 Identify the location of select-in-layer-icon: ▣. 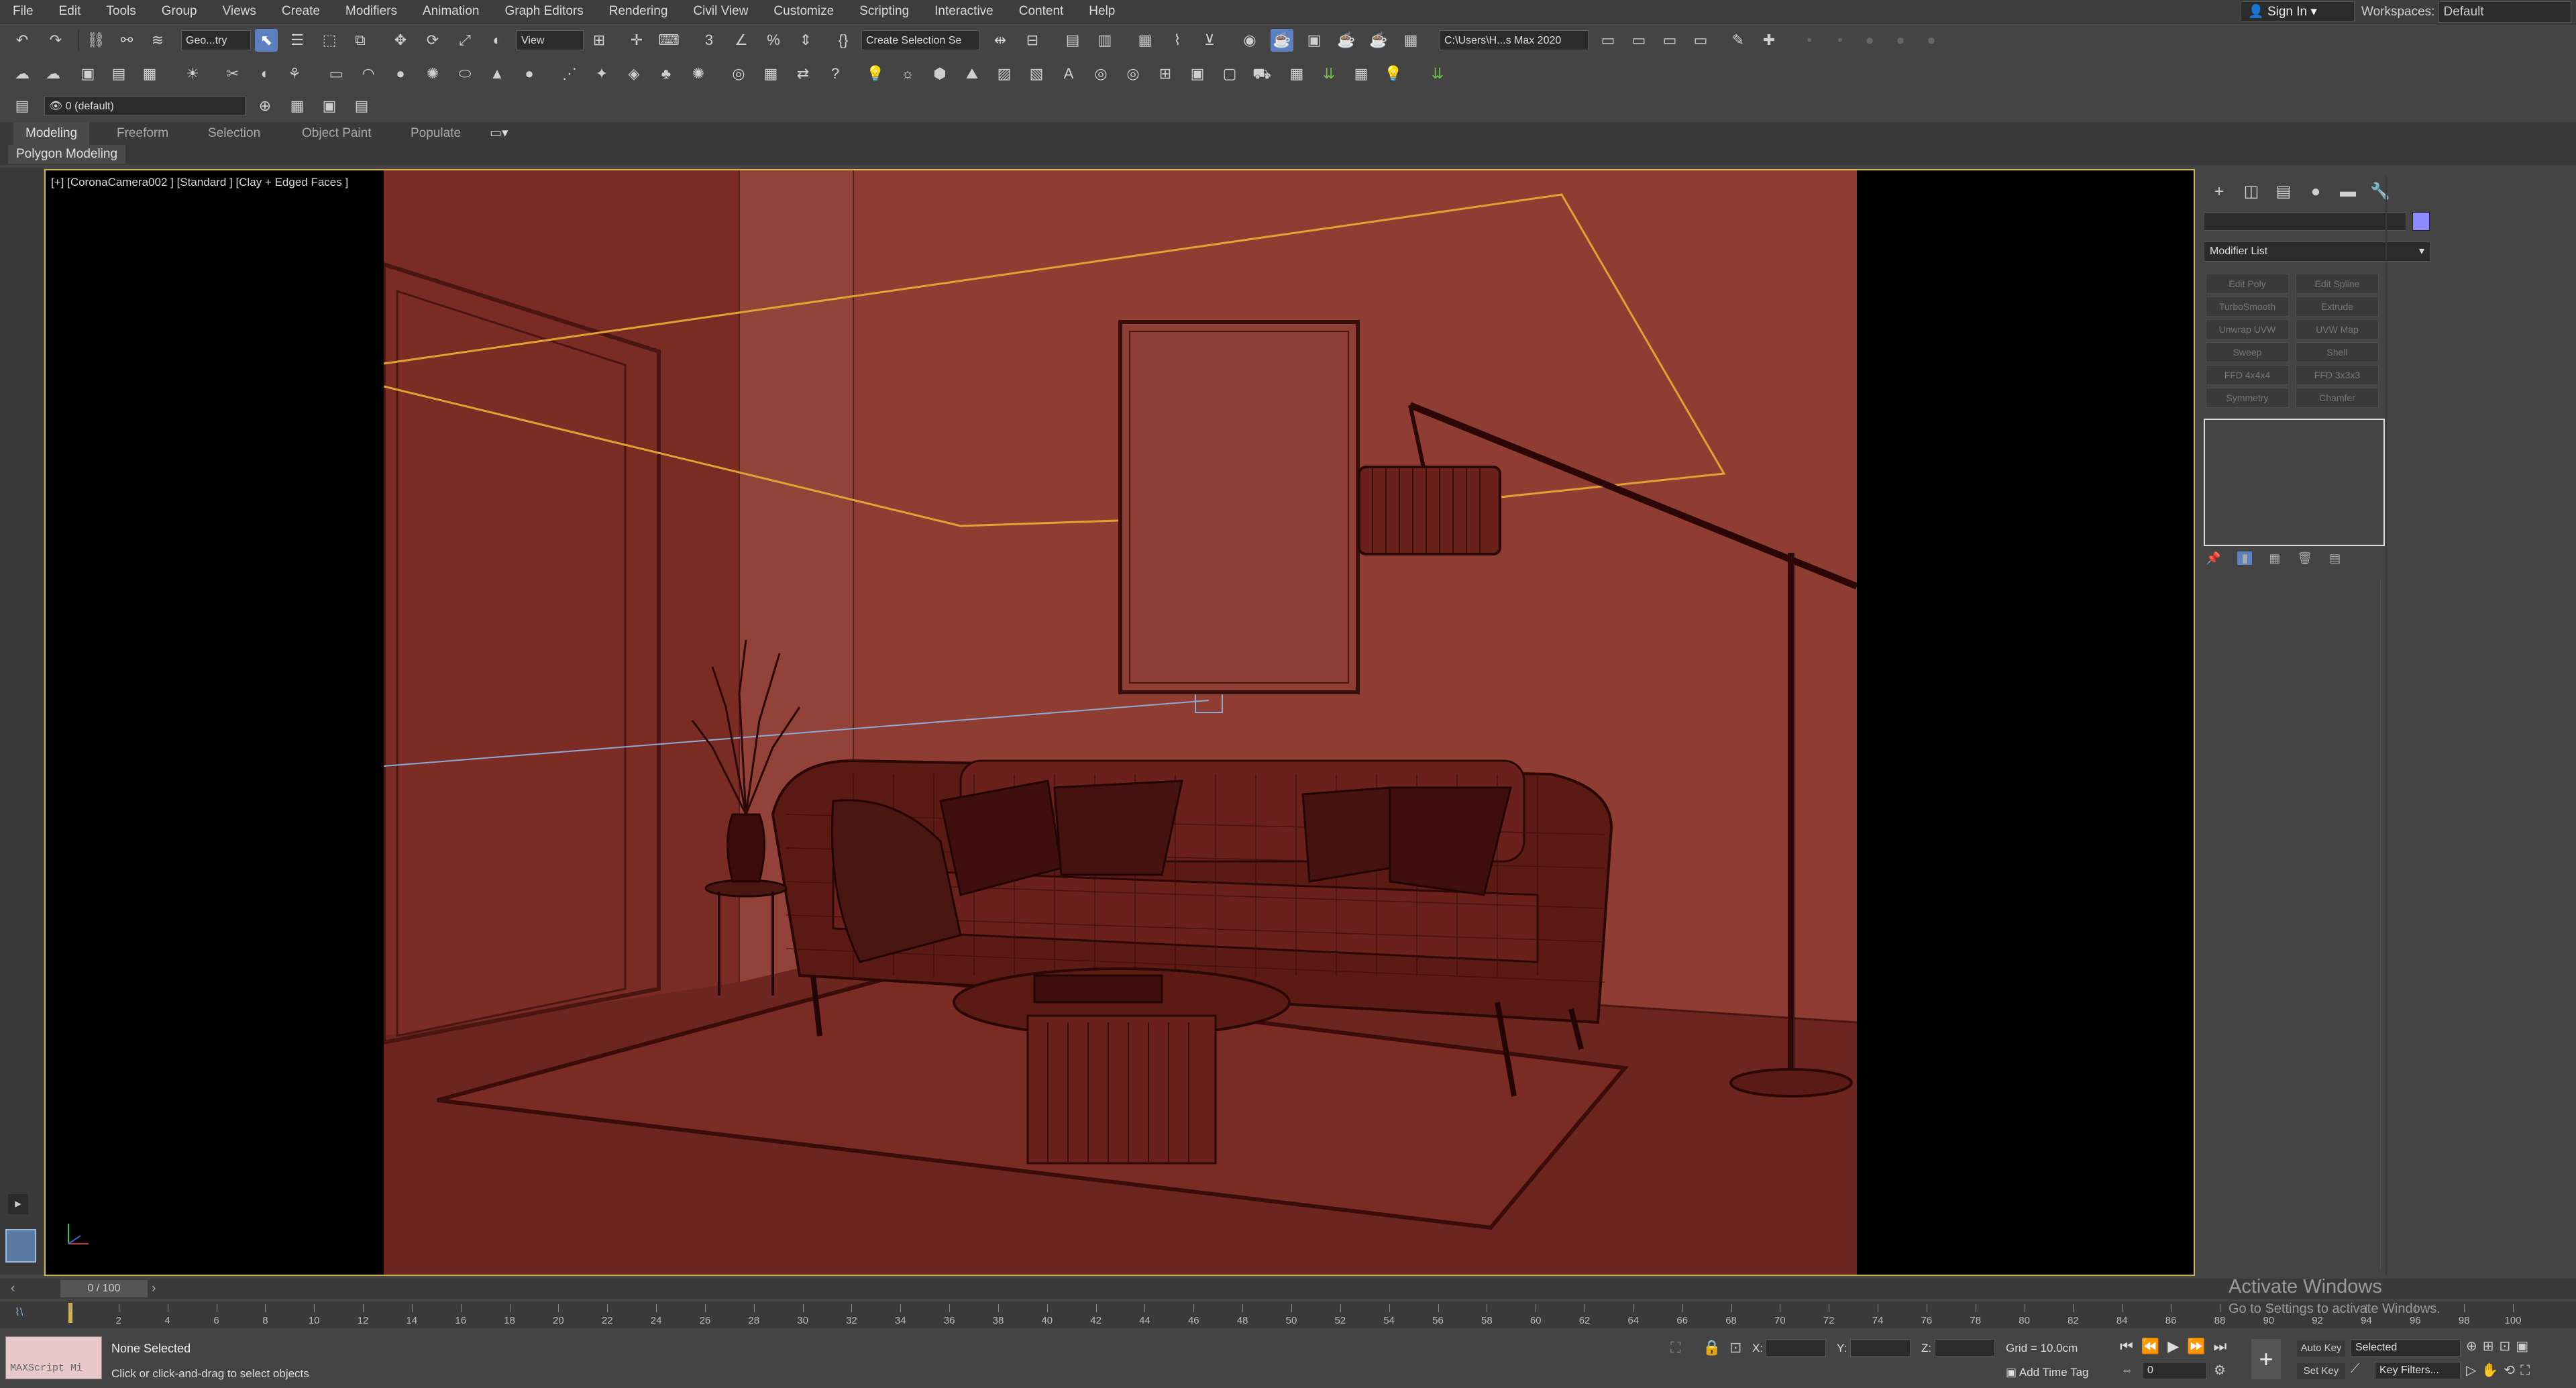
(329, 106).